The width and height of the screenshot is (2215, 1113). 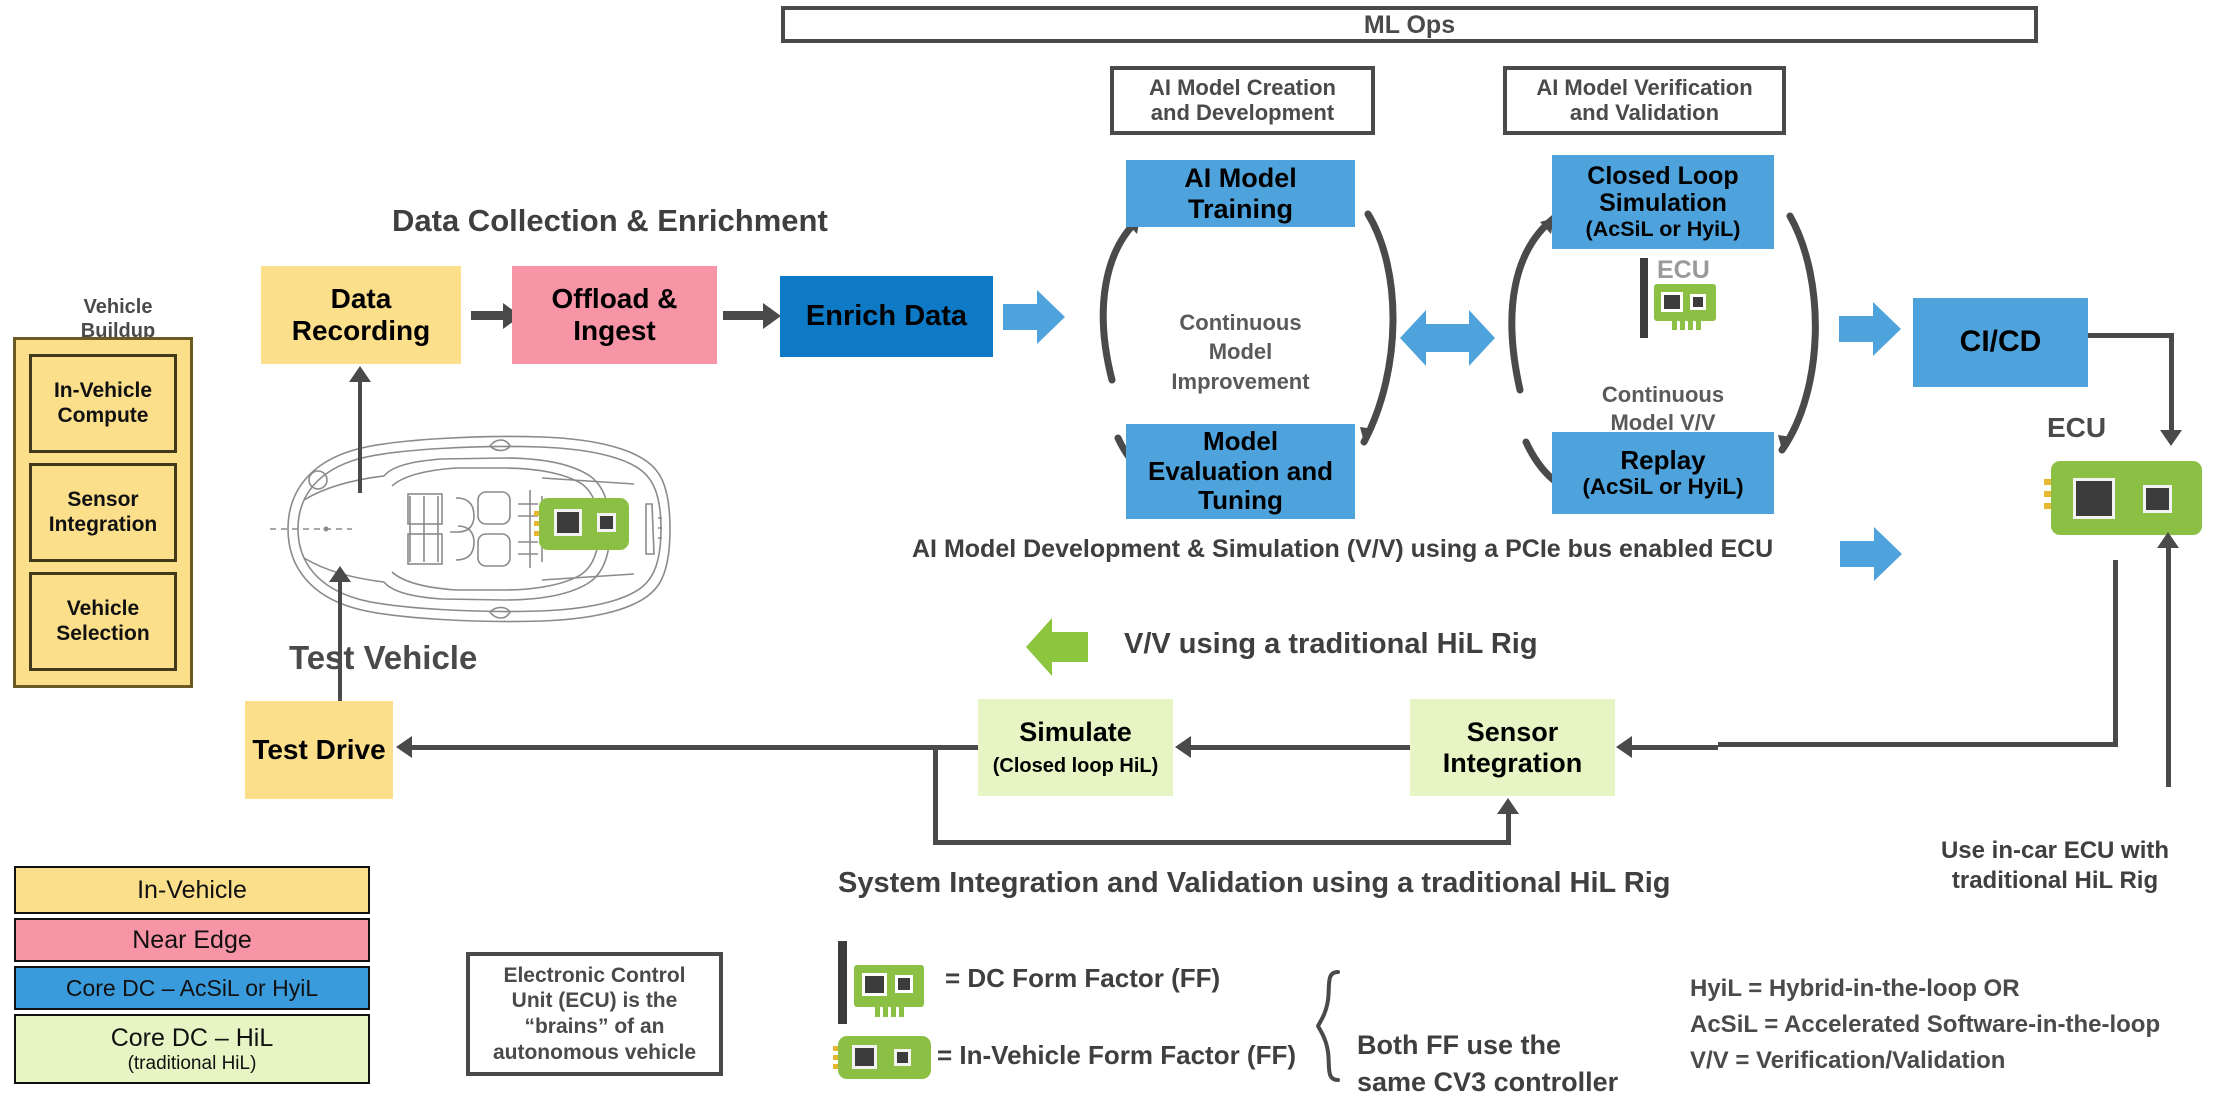 I want to click on in-vehicle-form-factor-icon, so click(x=882, y=1057).